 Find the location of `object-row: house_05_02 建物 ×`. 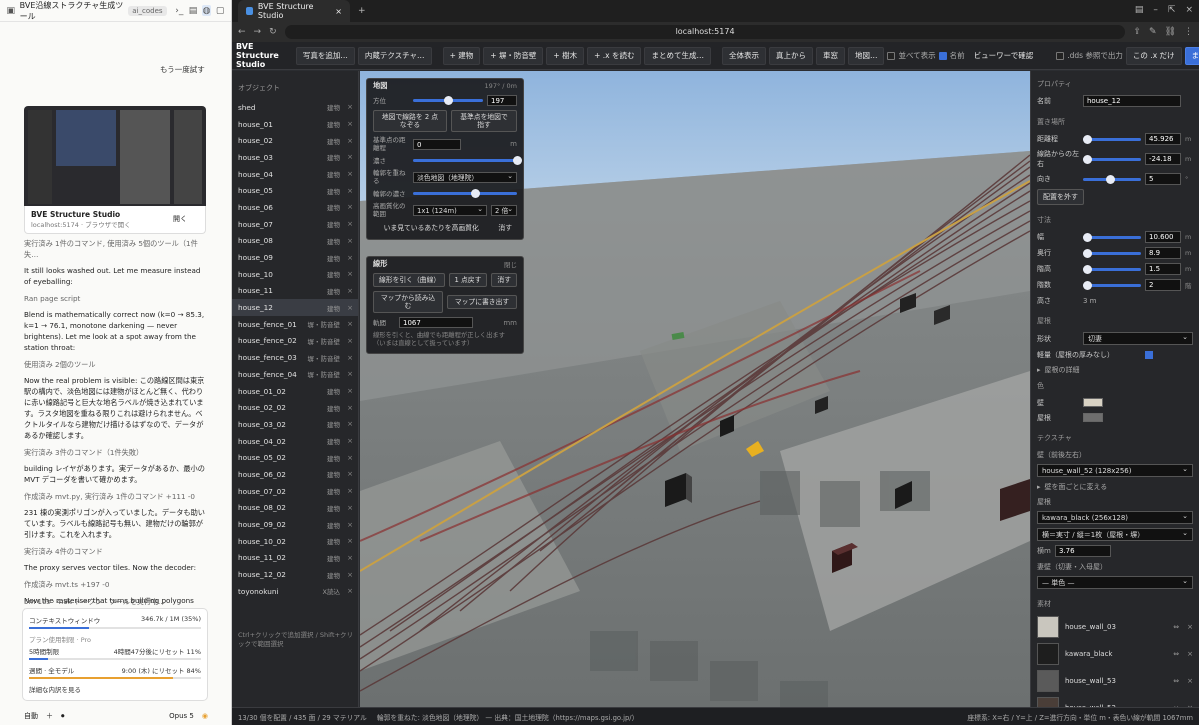

object-row: house_05_02 建物 × is located at coordinates (295, 457).